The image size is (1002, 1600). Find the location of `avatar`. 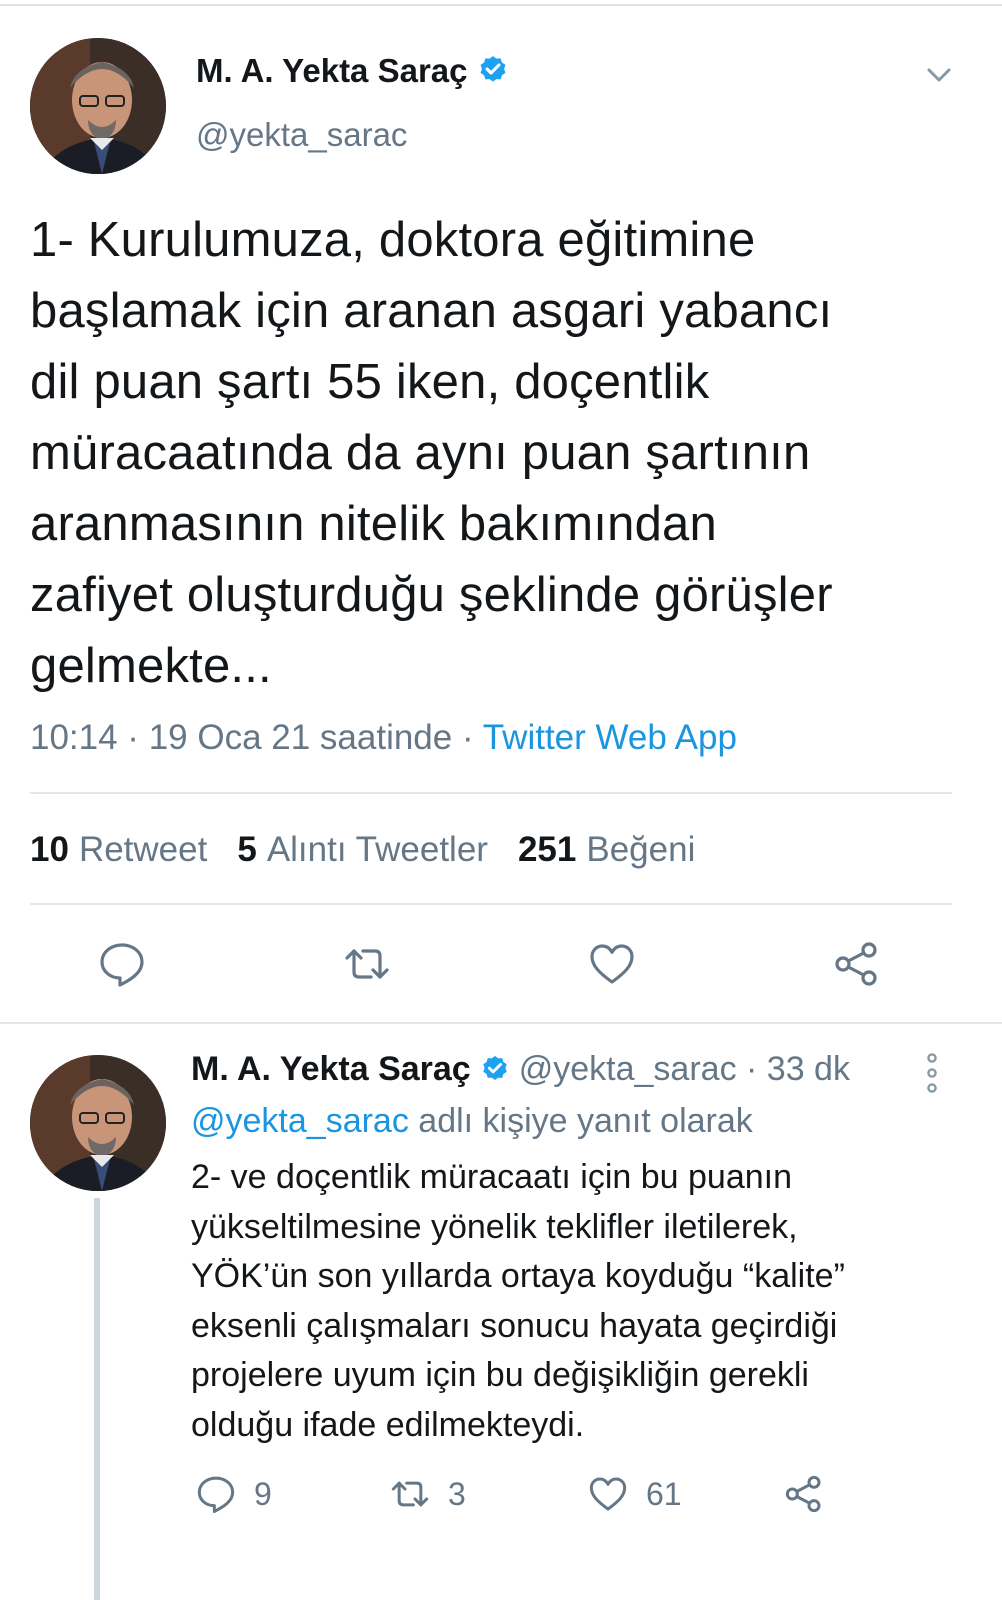

avatar is located at coordinates (98, 106).